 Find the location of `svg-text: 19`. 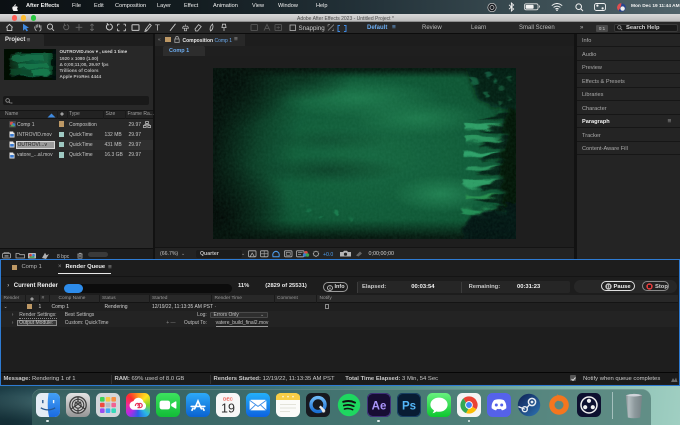

svg-text: 19 is located at coordinates (228, 408).